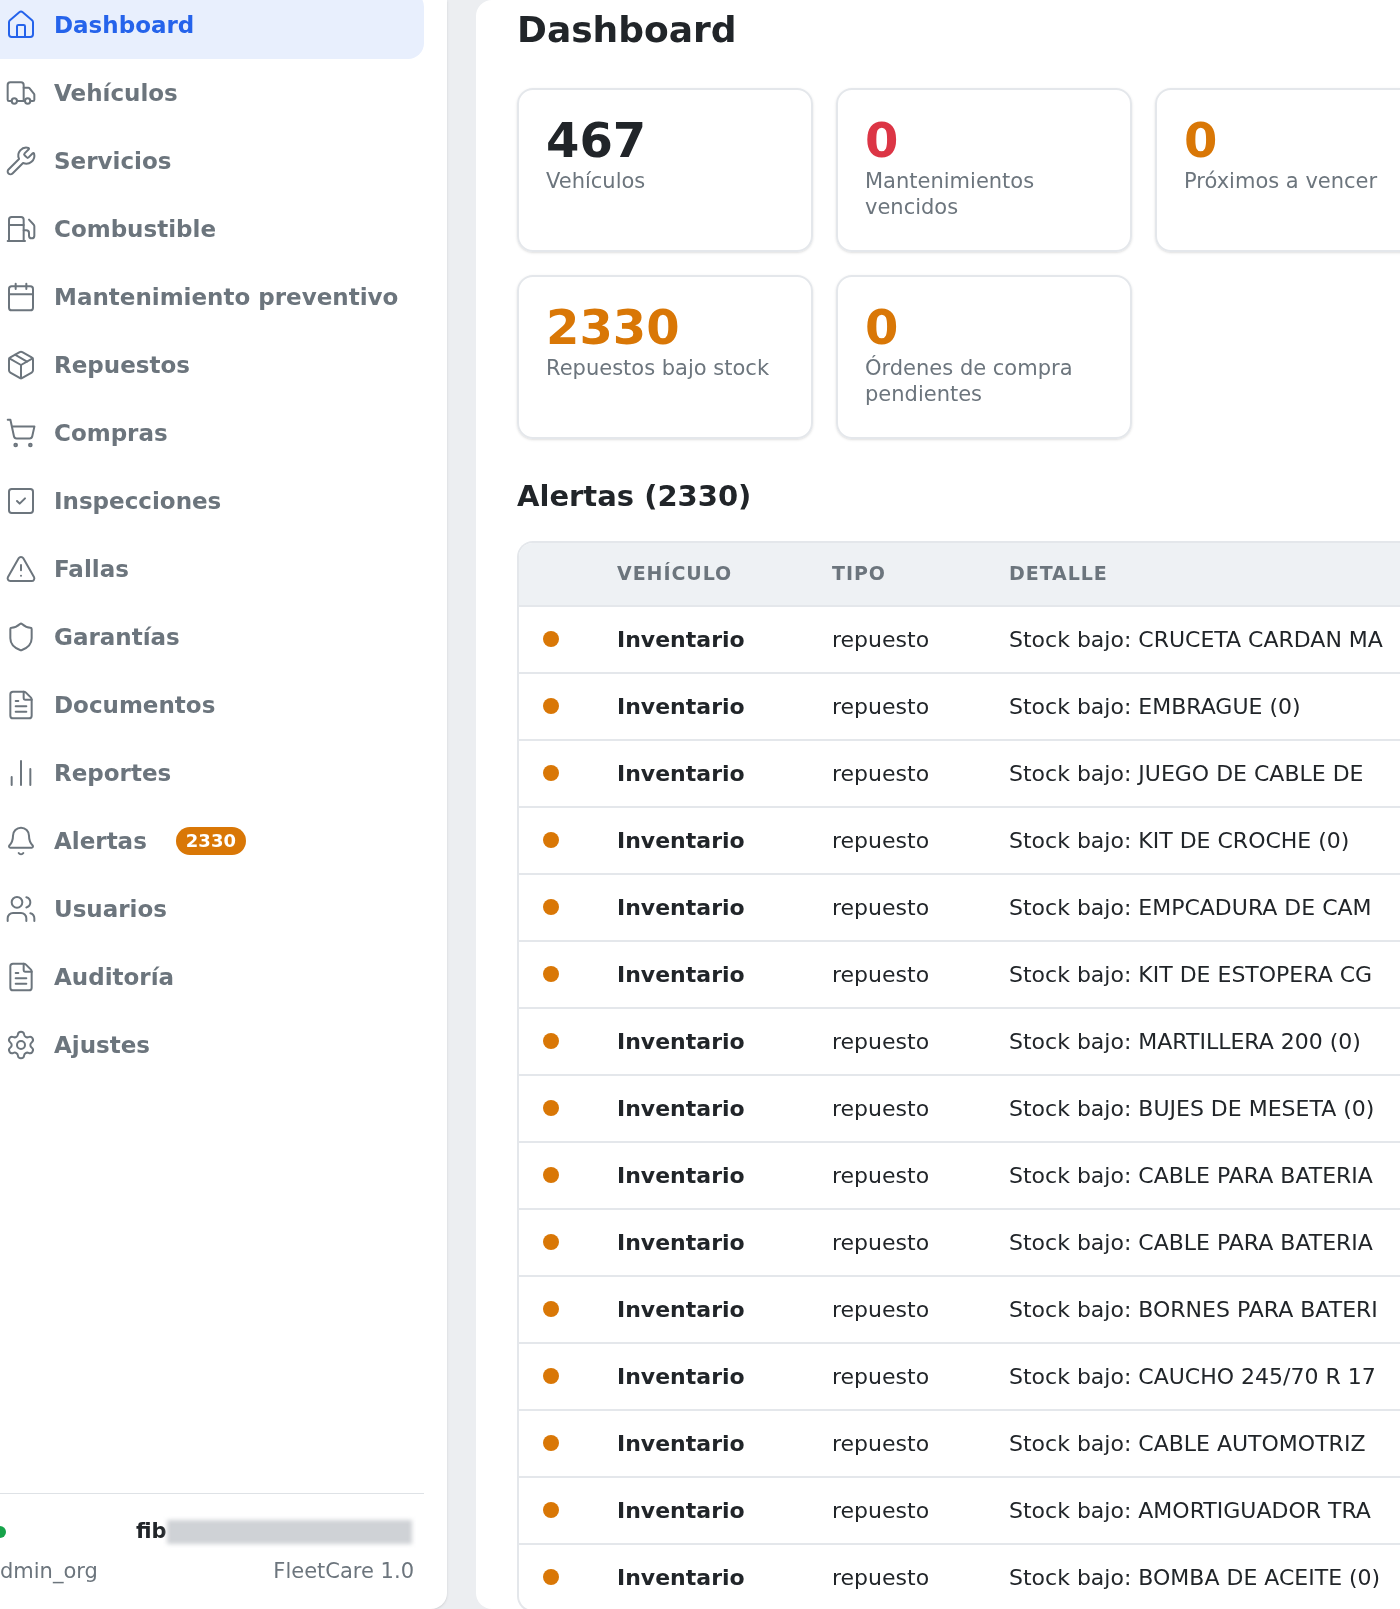 The width and height of the screenshot is (1400, 1609). I want to click on fuel-pump-icon, so click(21, 229).